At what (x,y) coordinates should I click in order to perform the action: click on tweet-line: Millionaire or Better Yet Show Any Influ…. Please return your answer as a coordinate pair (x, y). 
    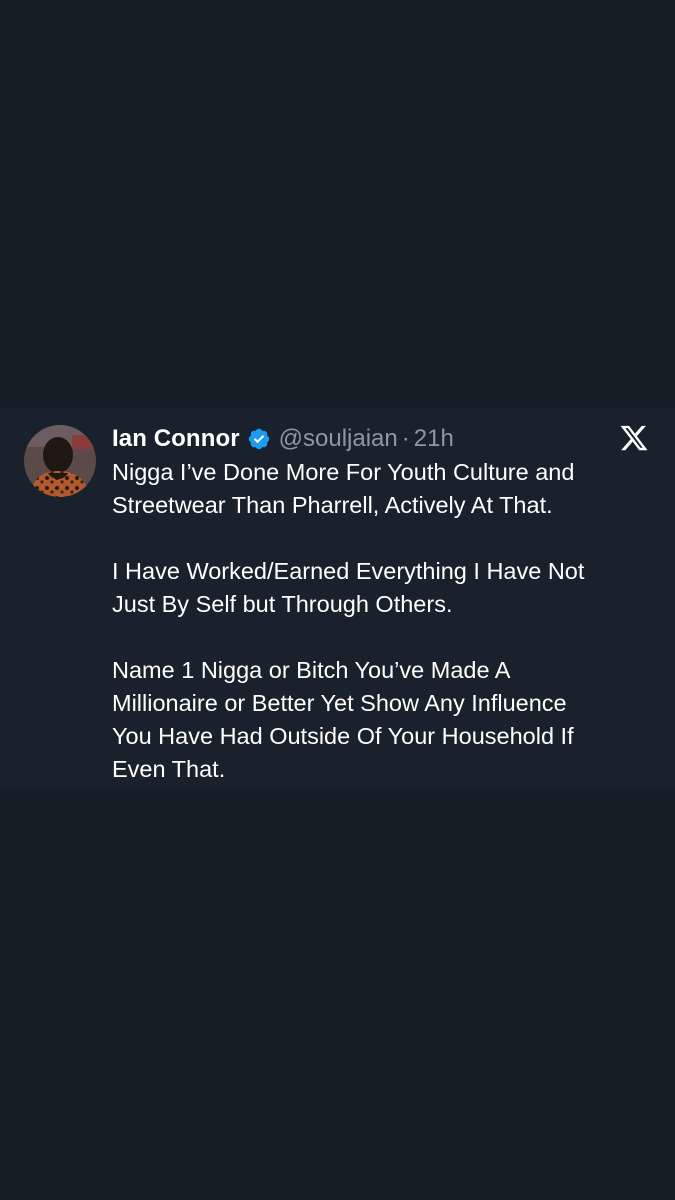
    Looking at the image, I should click on (339, 703).